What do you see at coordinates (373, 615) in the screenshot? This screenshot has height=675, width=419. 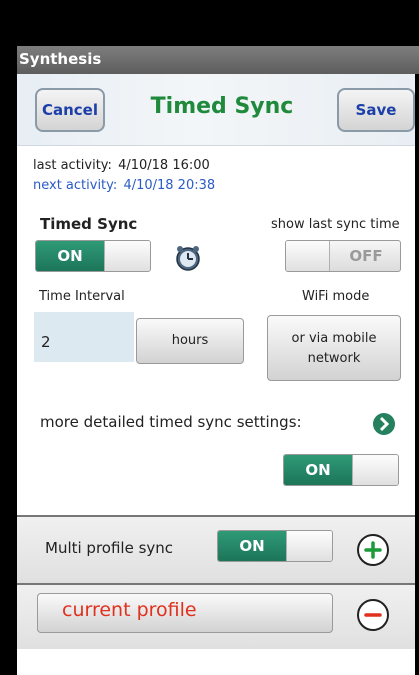 I see `minus-icon` at bounding box center [373, 615].